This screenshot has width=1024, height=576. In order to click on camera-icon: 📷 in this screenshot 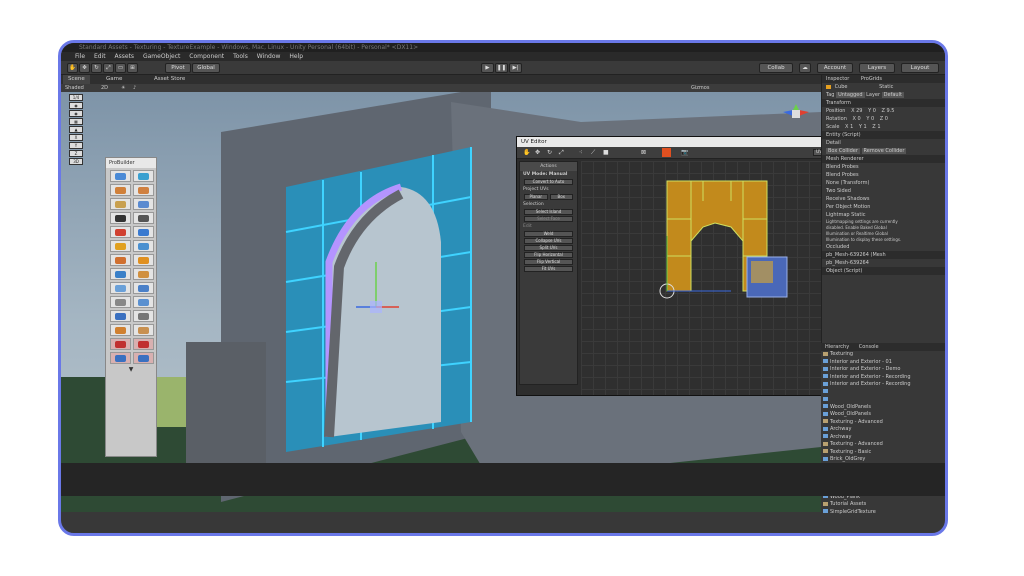, I will do `click(684, 152)`.